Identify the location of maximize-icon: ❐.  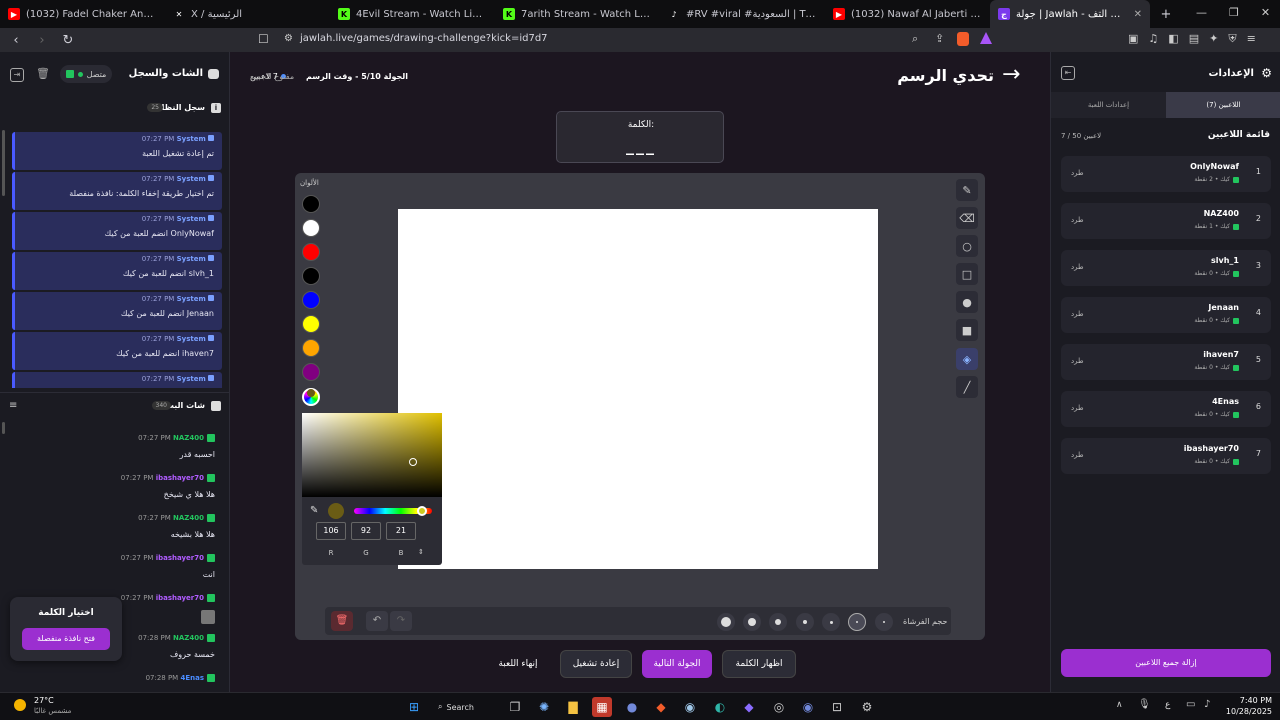
(1234, 12).